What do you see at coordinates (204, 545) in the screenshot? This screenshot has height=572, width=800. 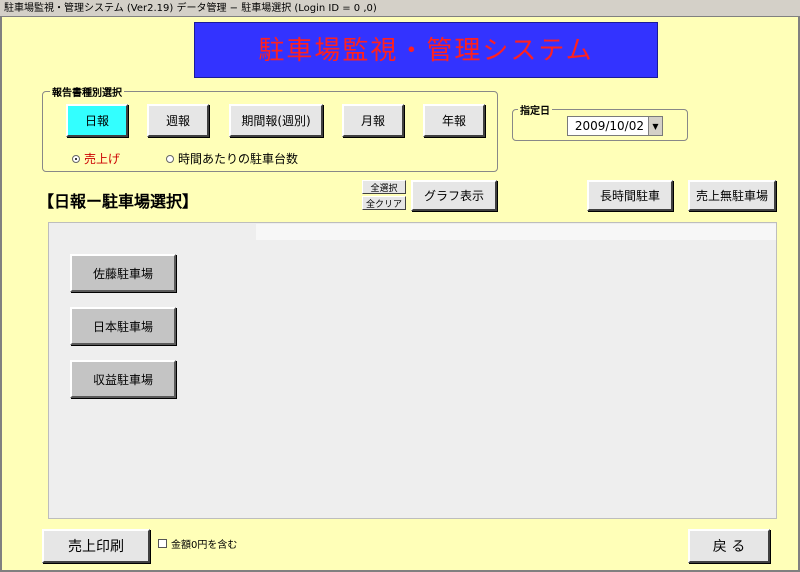 I see `include-zero-label: 金額0円を含む` at bounding box center [204, 545].